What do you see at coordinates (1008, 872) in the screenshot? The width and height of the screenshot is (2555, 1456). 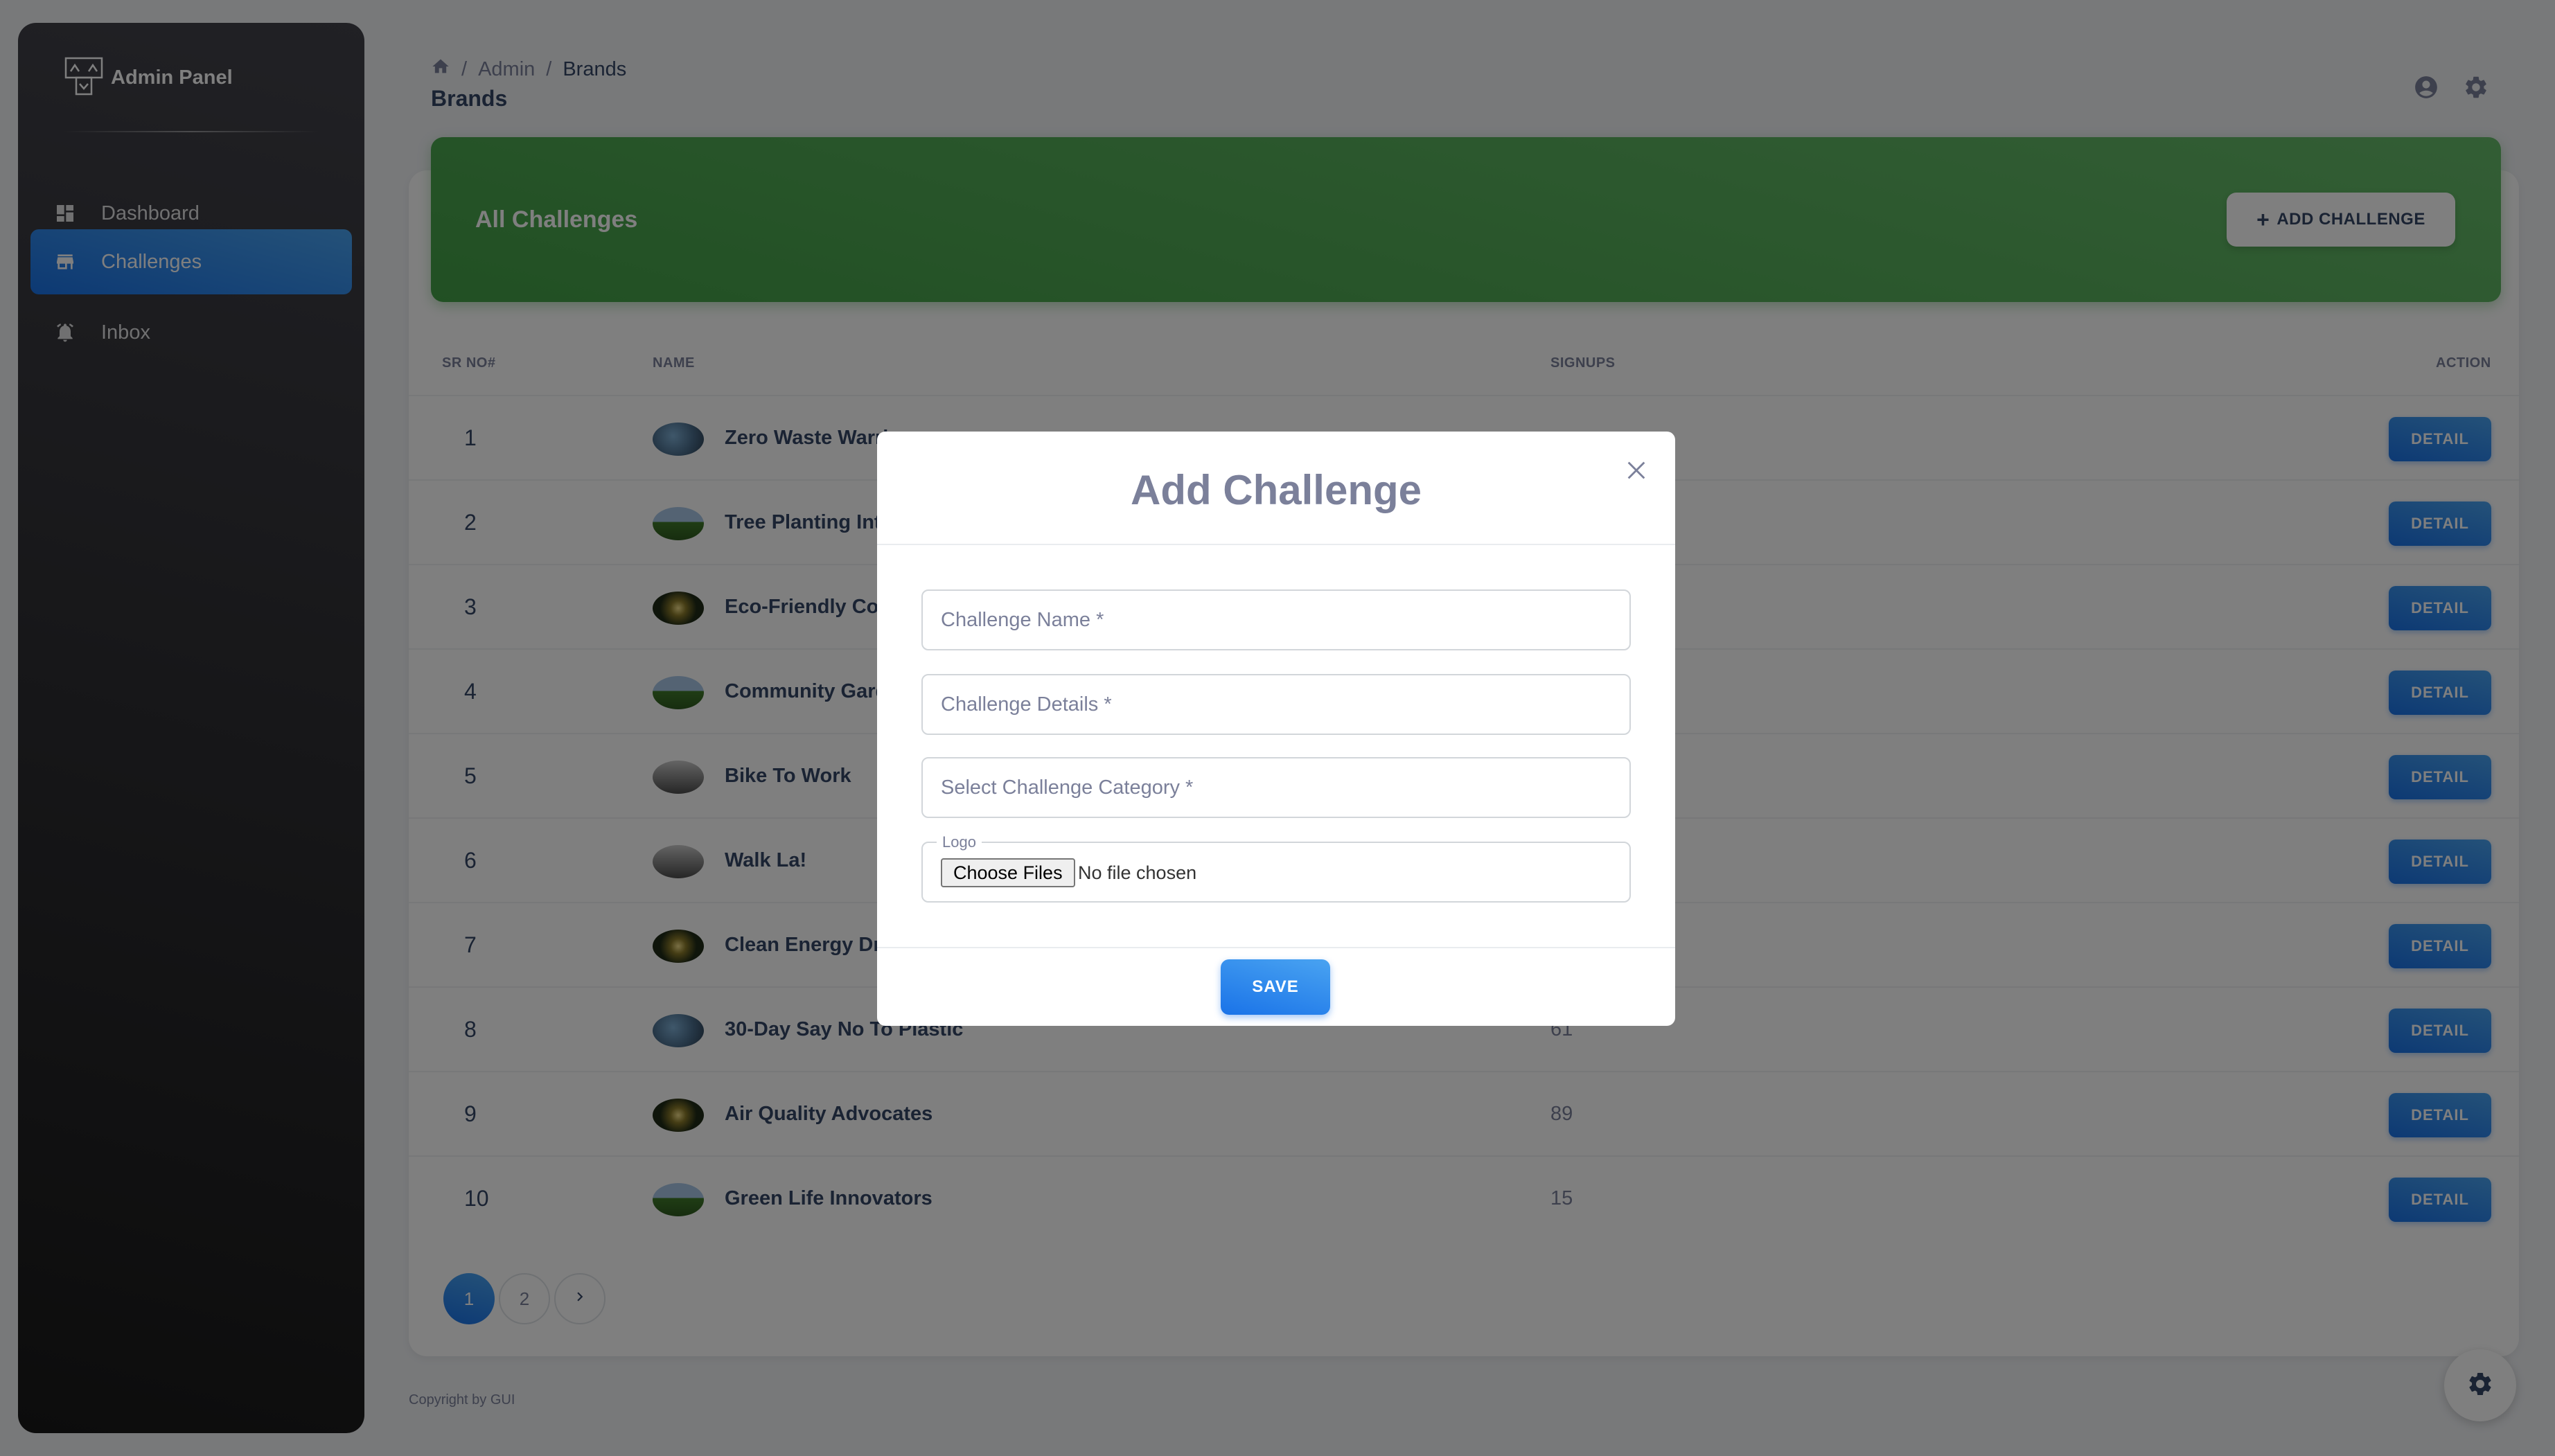 I see `choose-files-button: Choose Files` at bounding box center [1008, 872].